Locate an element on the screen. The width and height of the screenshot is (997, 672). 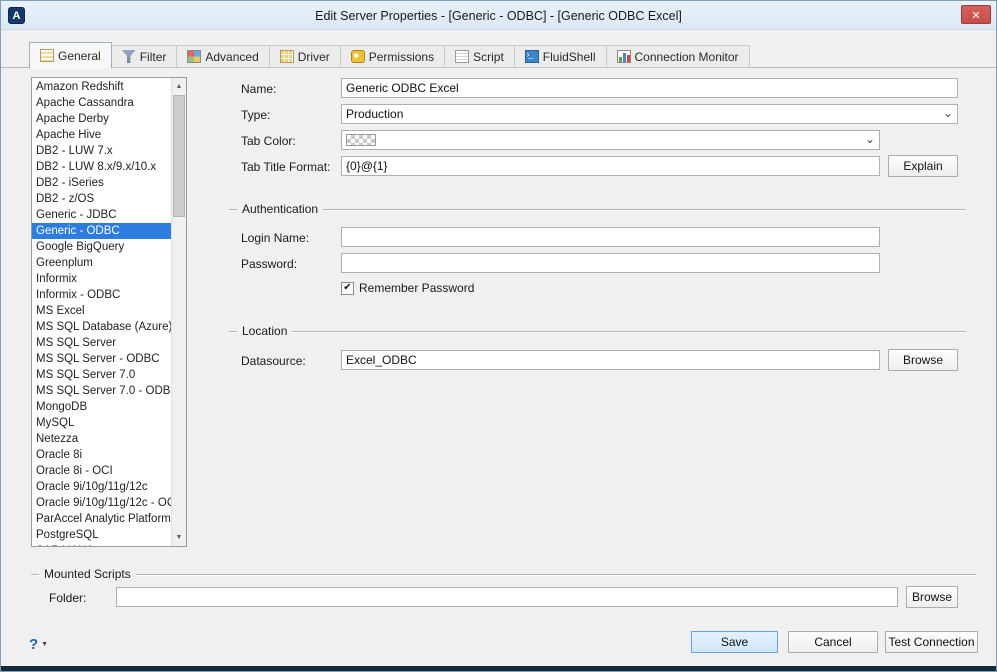
tab-label: General is located at coordinates (79, 55).